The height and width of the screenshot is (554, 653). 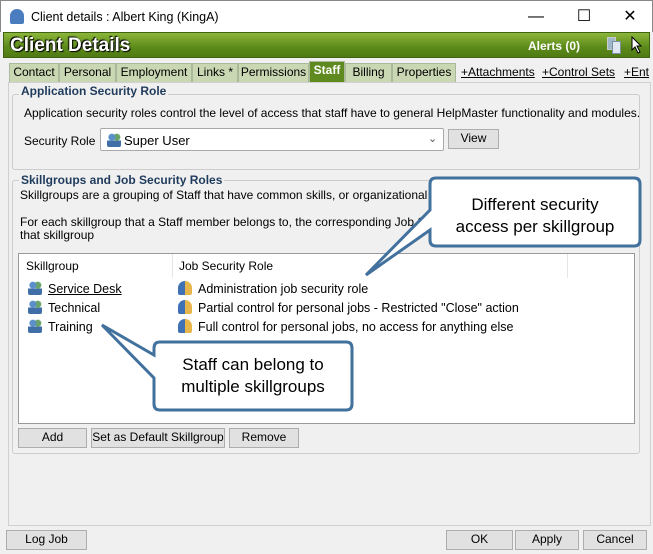 What do you see at coordinates (46, 540) in the screenshot?
I see `log-job-button: Log Job` at bounding box center [46, 540].